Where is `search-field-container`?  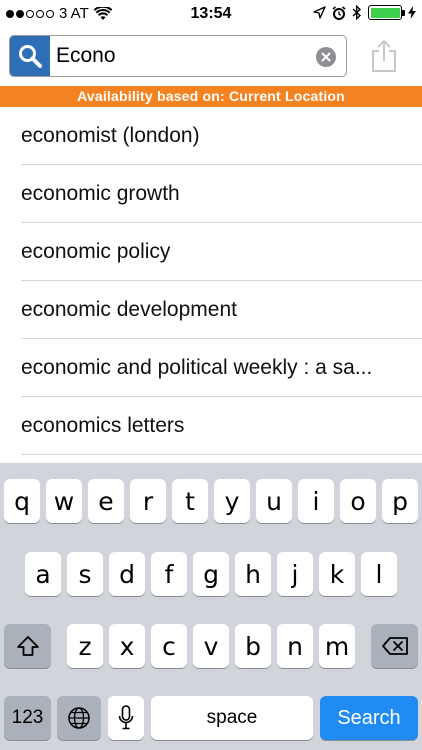 search-field-container is located at coordinates (178, 56).